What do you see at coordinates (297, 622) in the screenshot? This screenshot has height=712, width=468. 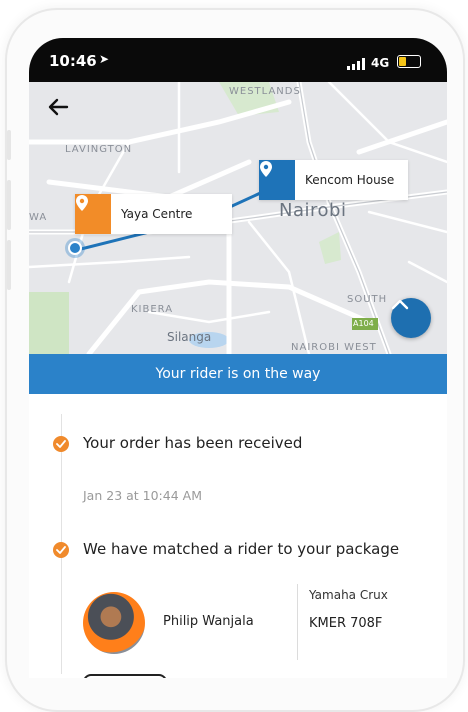 I see `divider` at bounding box center [297, 622].